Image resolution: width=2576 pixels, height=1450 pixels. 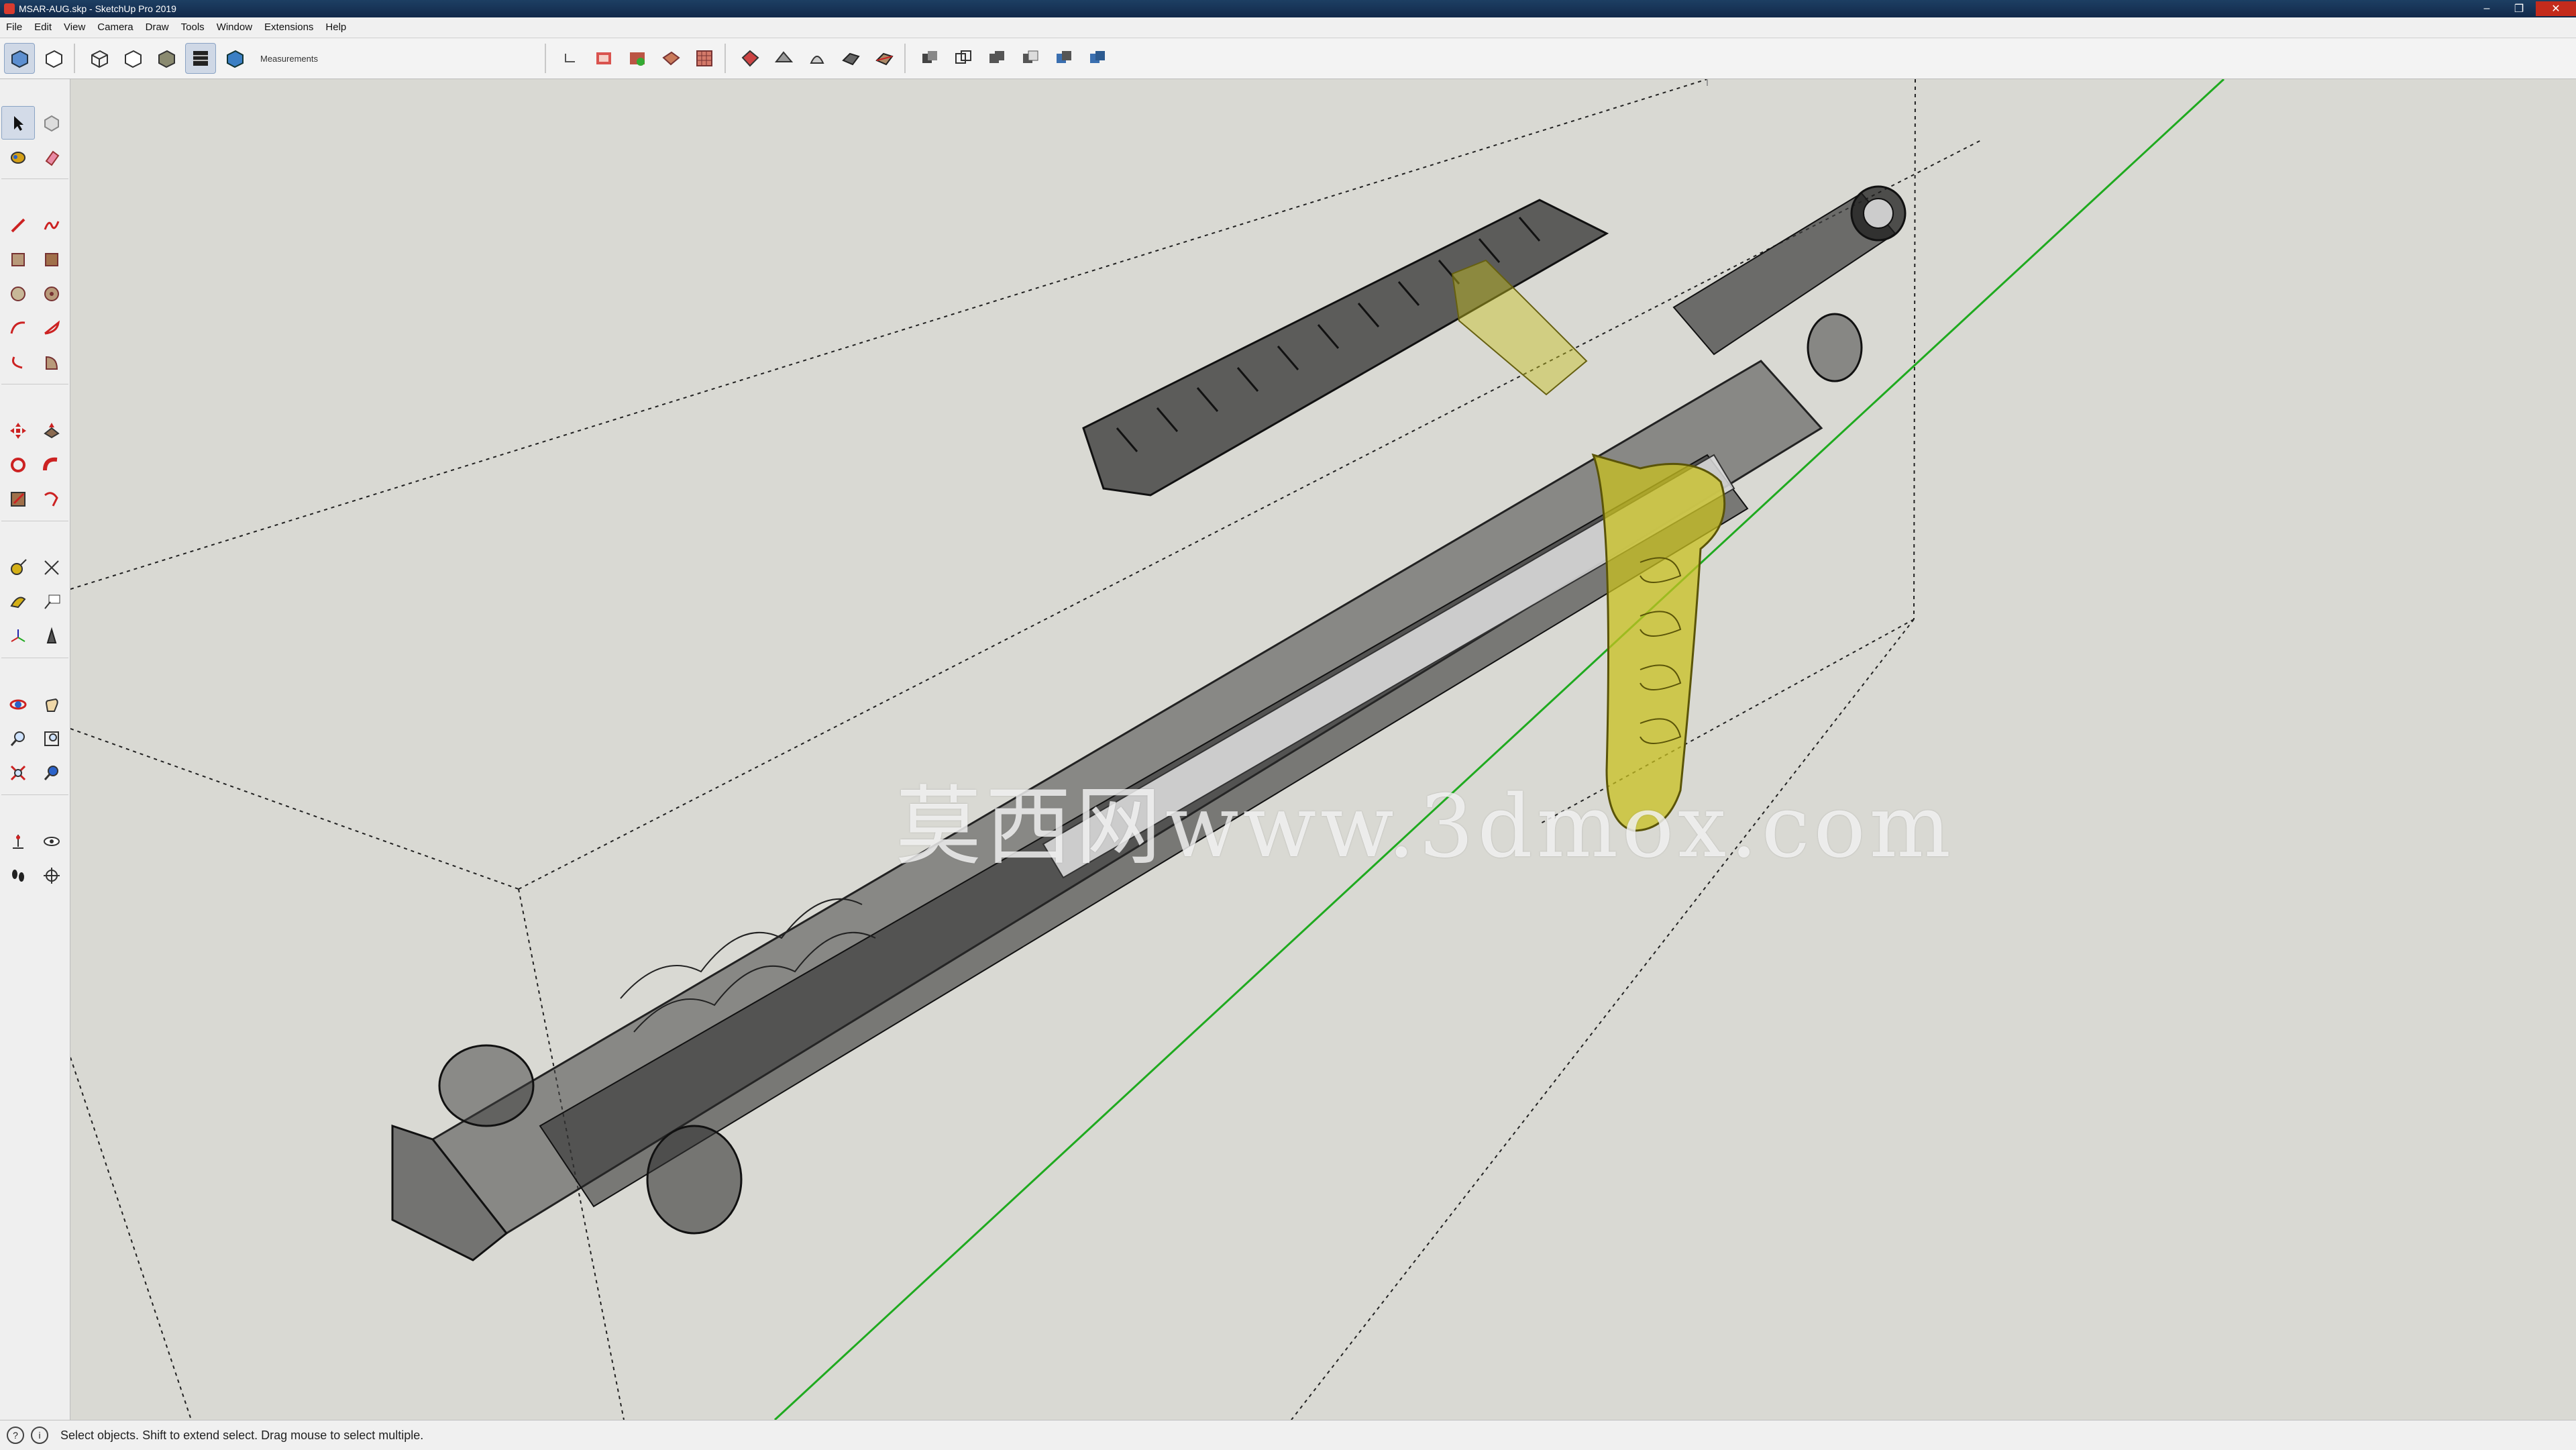 I want to click on tape-measure-tool, so click(x=18, y=567).